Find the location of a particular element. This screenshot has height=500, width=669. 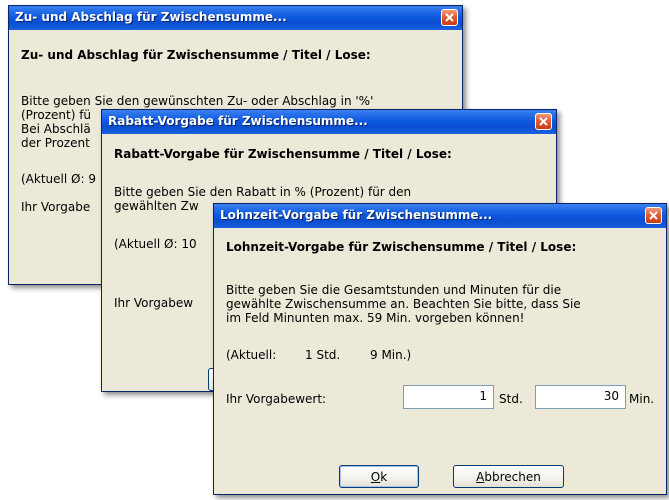

minutes-input: 30 is located at coordinates (580, 397).